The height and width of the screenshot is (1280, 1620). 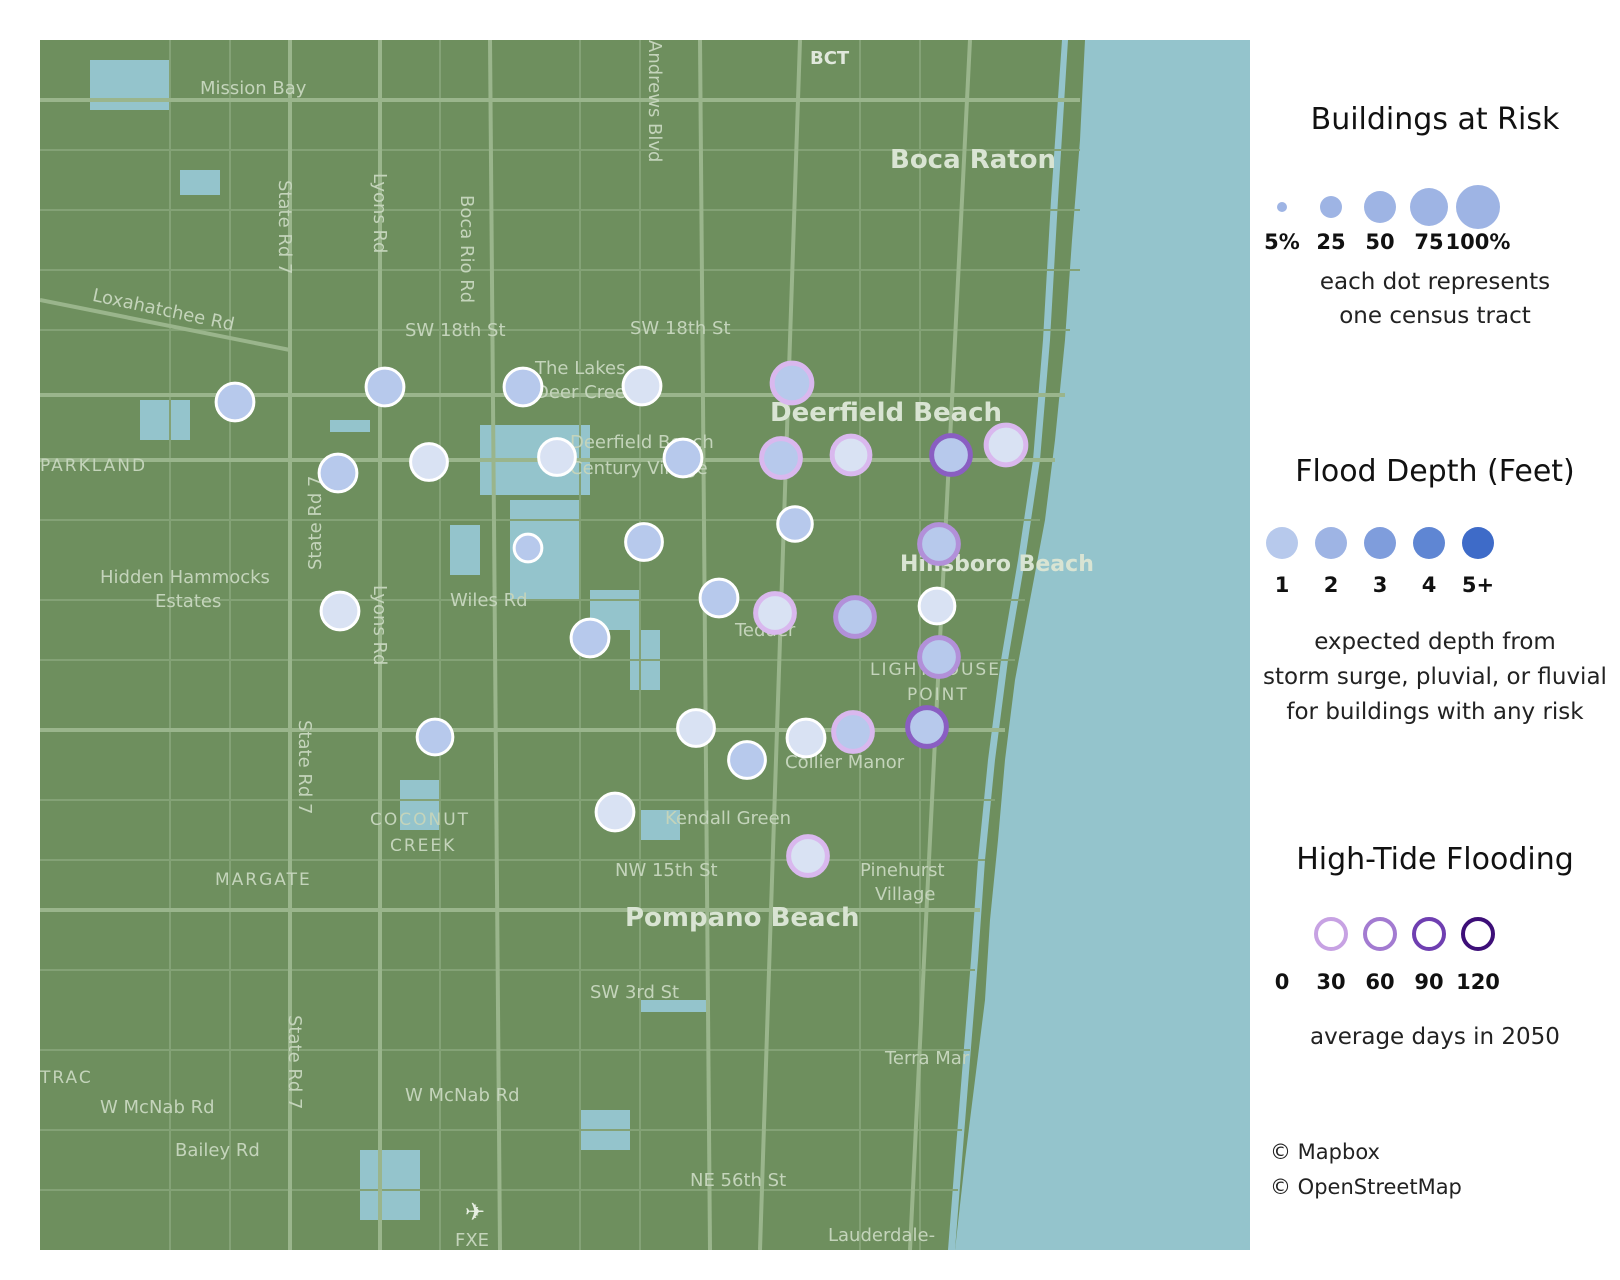 What do you see at coordinates (1435, 712) in the screenshot?
I see `legend-depth-note-line3: for buildings with any risk` at bounding box center [1435, 712].